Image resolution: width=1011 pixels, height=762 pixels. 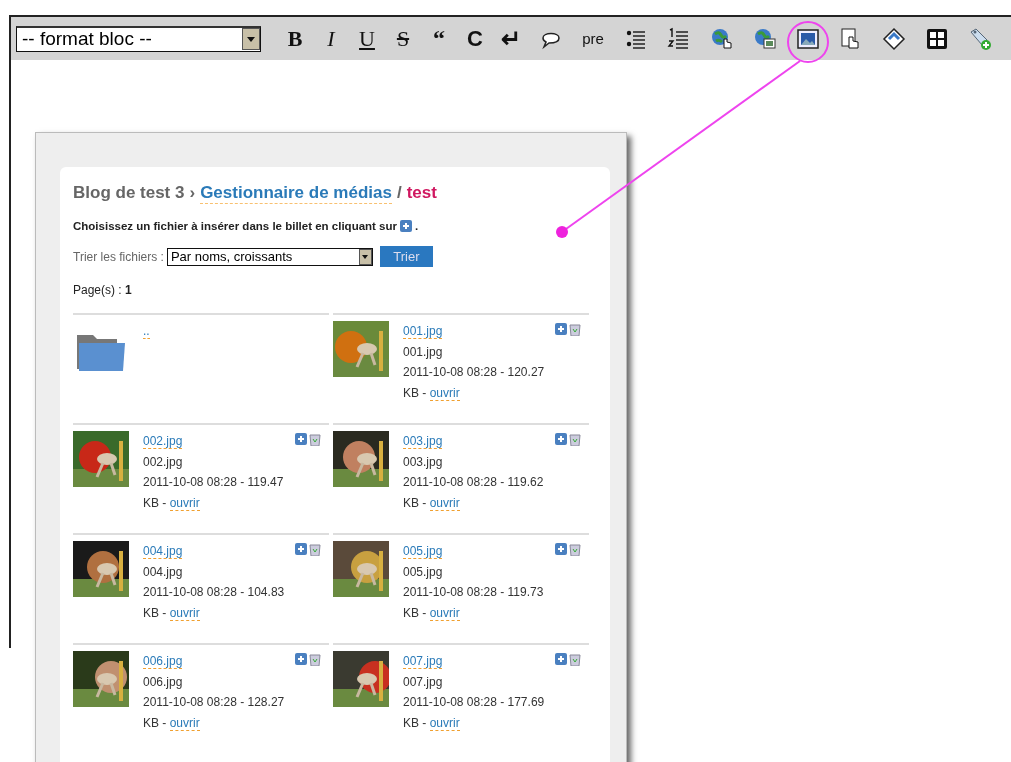 I want to click on format-select: -- format bloc --, so click(x=138, y=38).